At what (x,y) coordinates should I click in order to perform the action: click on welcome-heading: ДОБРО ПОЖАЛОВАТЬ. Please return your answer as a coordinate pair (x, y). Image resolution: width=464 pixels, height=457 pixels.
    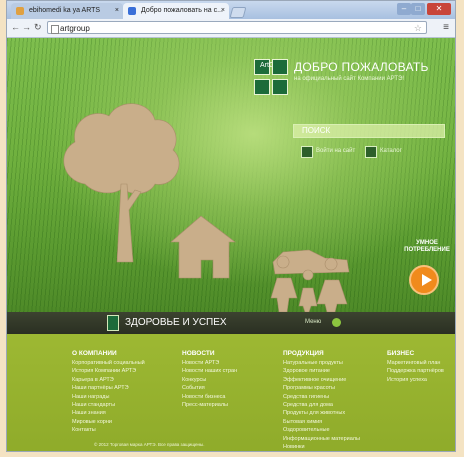
    Looking at the image, I should click on (361, 67).